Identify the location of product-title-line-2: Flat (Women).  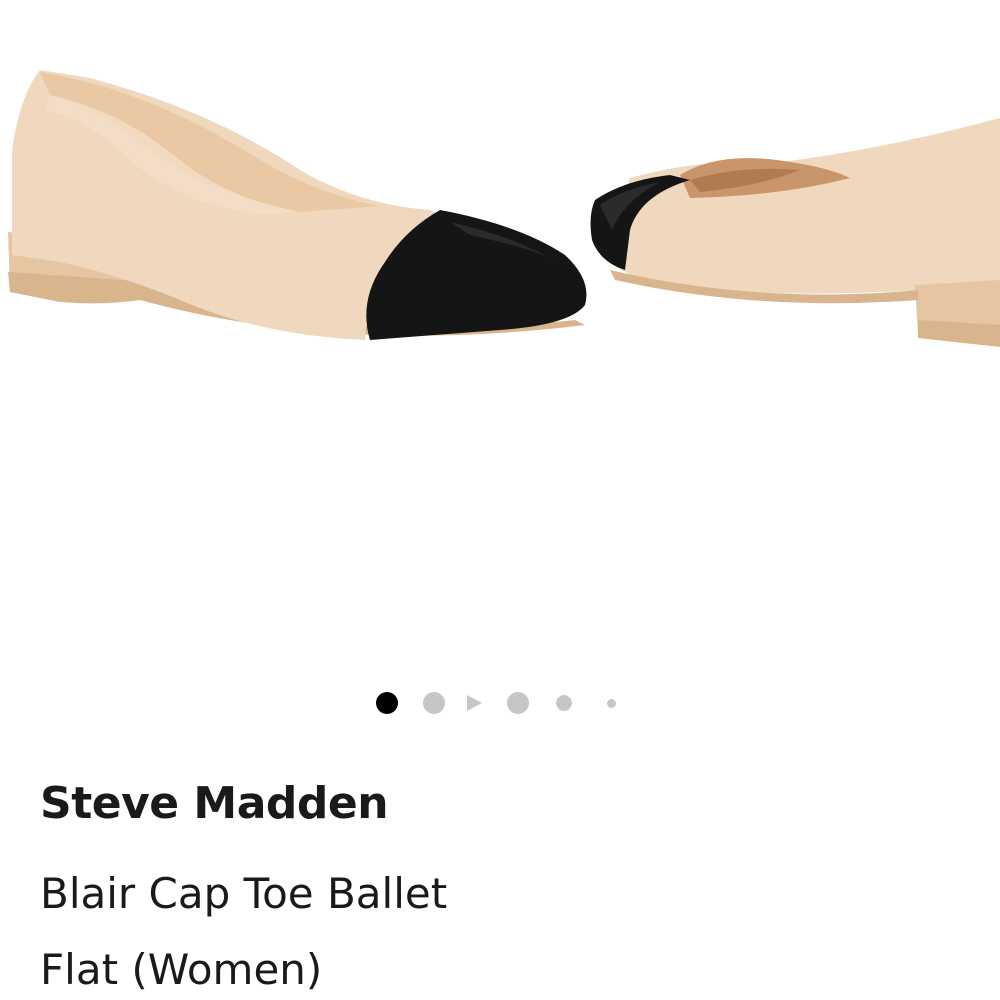
(181, 969).